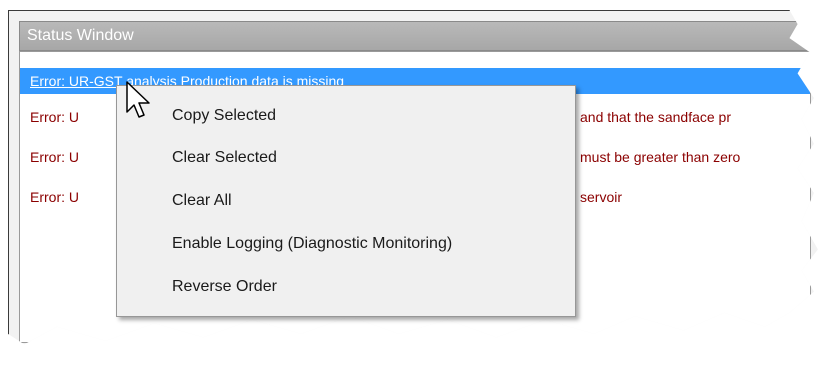 The width and height of the screenshot is (825, 366). Describe the element at coordinates (655, 117) in the screenshot. I see `status-row-tail: and that the sandface pr` at that location.